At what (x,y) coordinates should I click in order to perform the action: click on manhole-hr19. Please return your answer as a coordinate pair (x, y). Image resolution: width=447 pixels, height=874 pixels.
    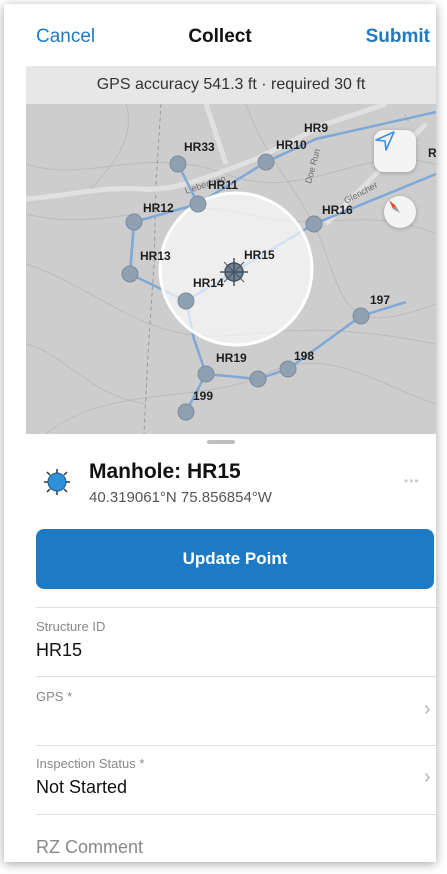
    Looking at the image, I should click on (206, 374).